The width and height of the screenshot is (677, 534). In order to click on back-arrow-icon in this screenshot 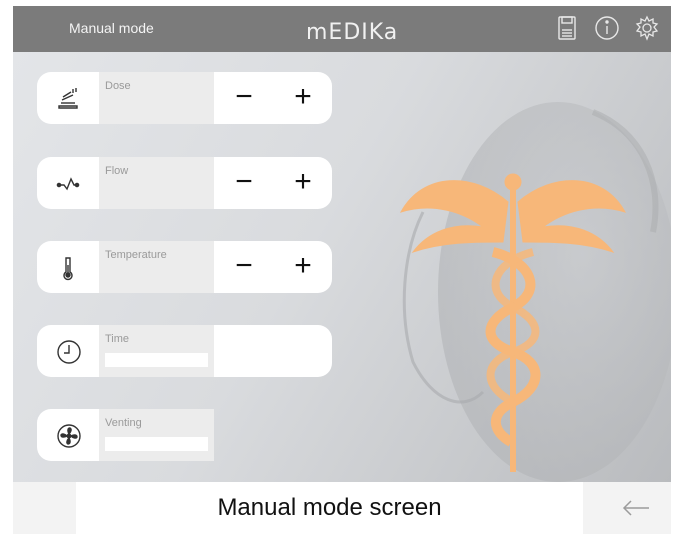, I will do `click(636, 508)`.